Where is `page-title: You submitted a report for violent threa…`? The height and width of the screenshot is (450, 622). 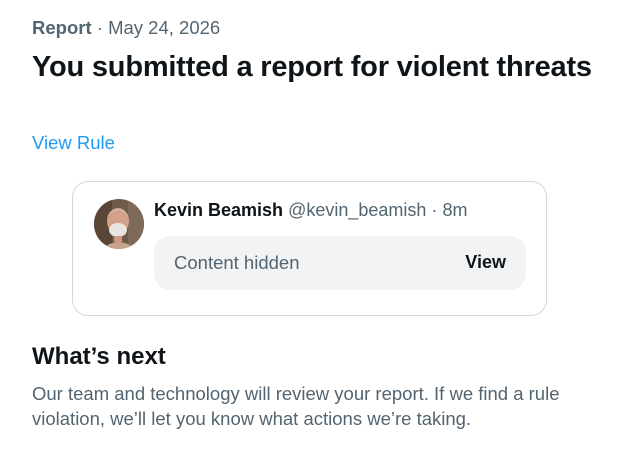
page-title: You submitted a report for violent threa… is located at coordinates (312, 67).